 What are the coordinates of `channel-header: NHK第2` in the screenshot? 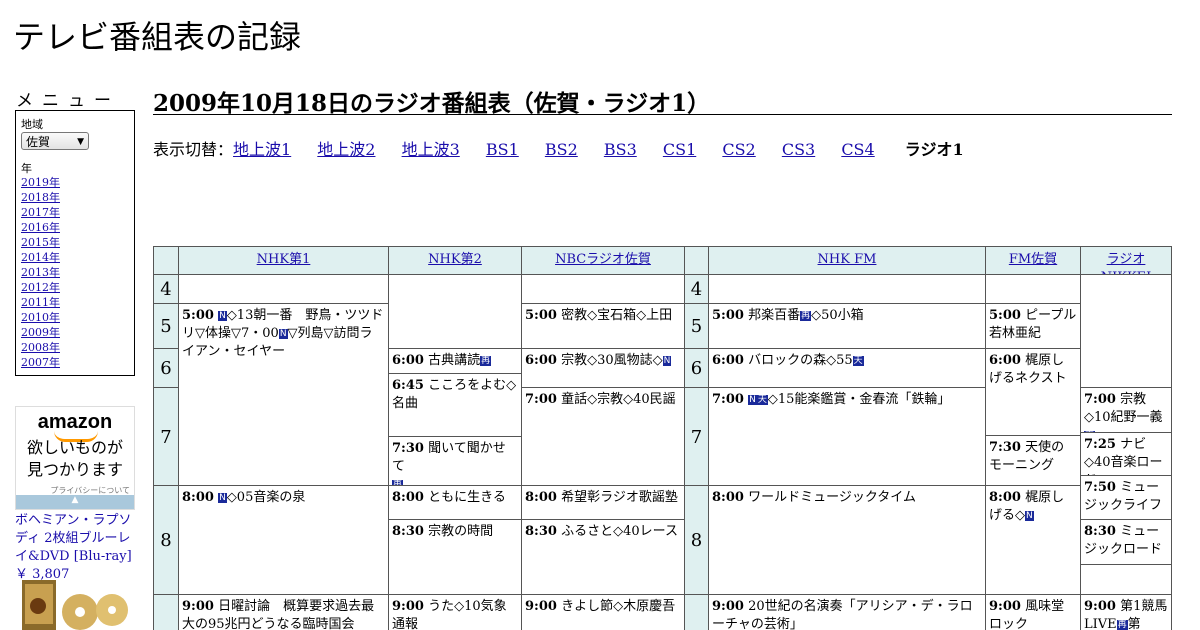 It's located at (455, 260).